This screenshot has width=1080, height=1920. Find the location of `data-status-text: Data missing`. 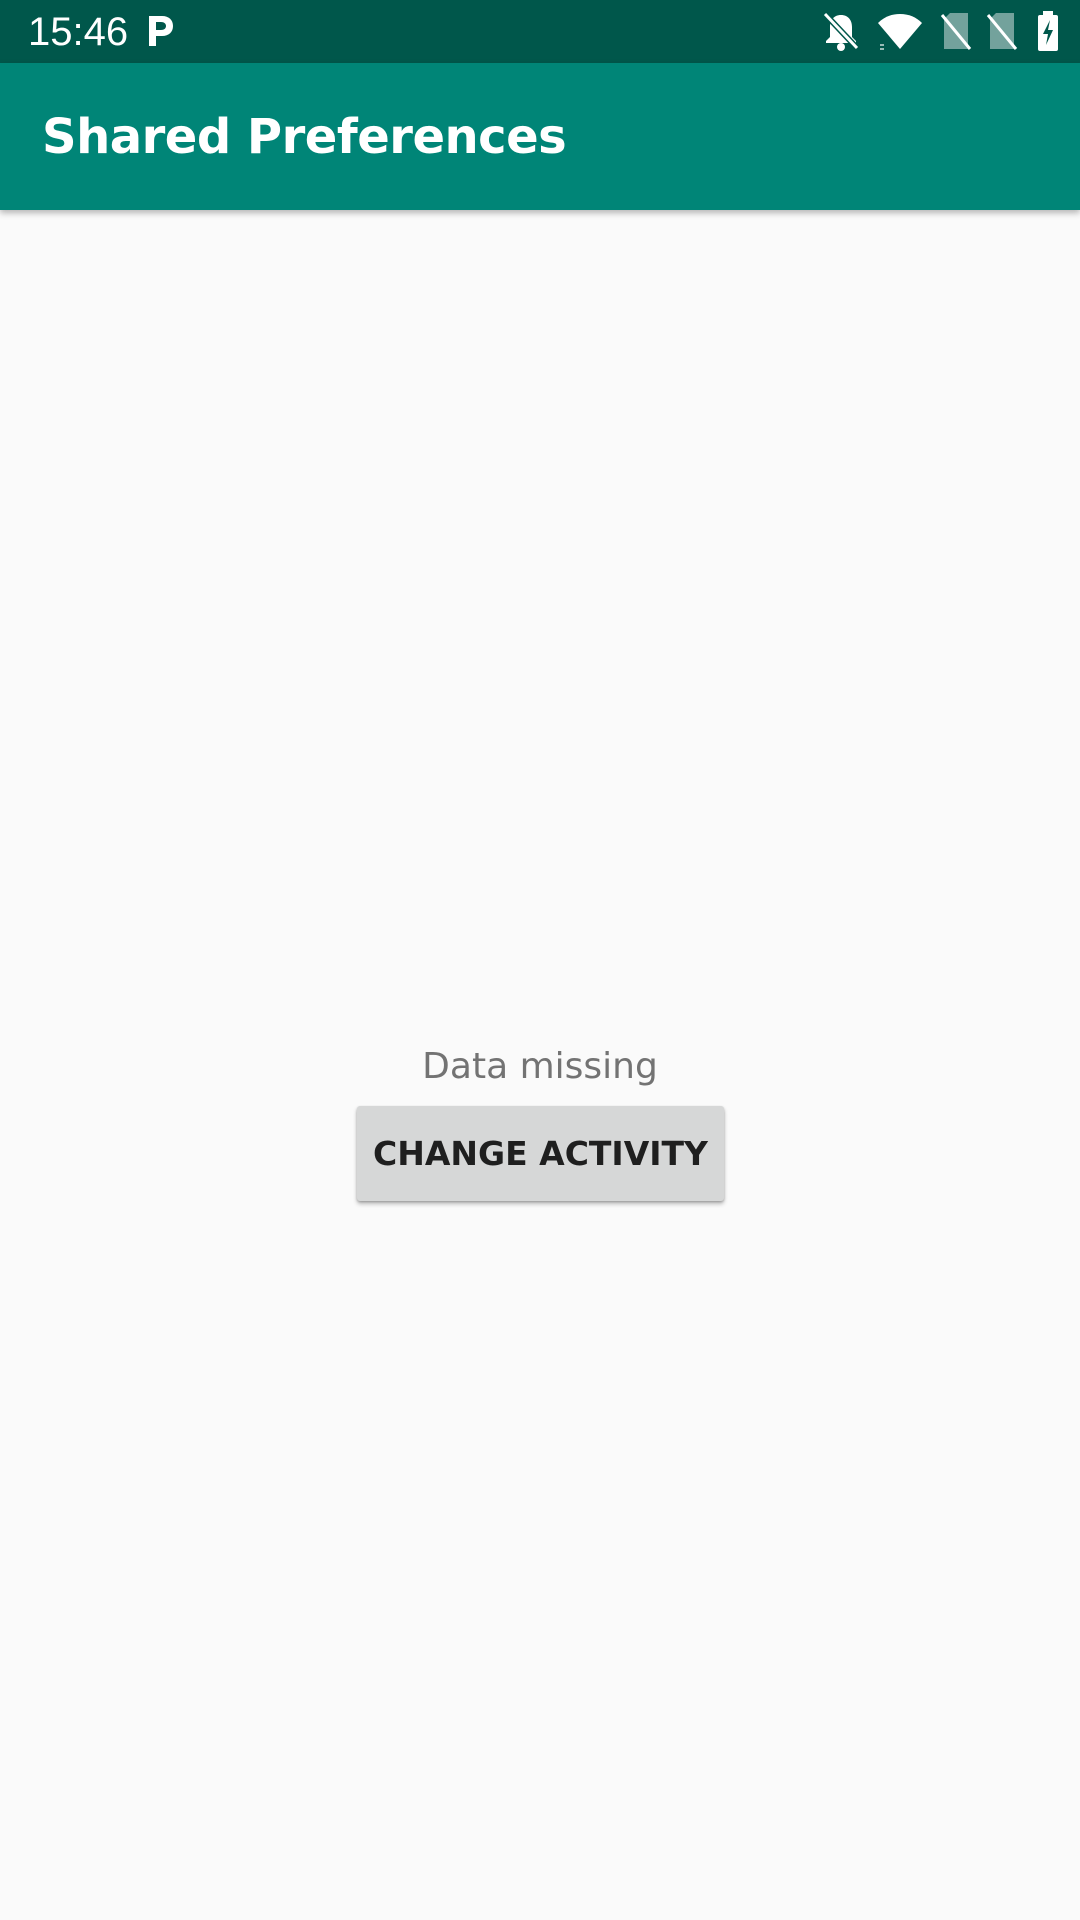

data-status-text: Data missing is located at coordinates (540, 1066).